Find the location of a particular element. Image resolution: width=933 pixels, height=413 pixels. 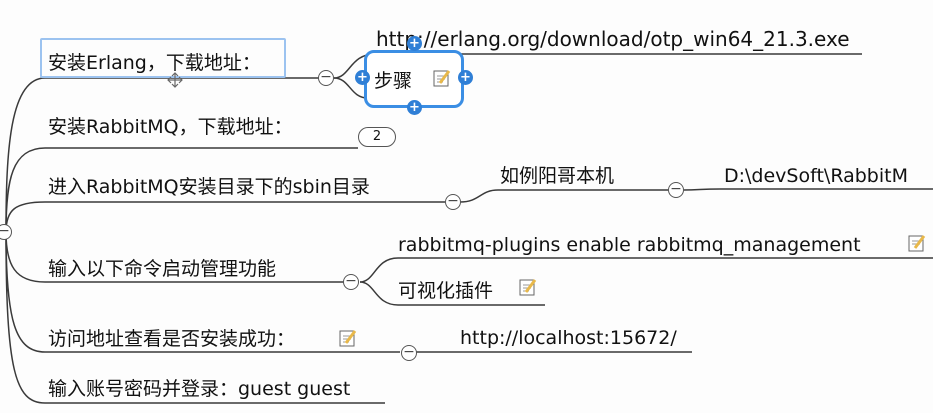

step-verify-install: 访问地址查看是否安装成功： is located at coordinates (171, 339).